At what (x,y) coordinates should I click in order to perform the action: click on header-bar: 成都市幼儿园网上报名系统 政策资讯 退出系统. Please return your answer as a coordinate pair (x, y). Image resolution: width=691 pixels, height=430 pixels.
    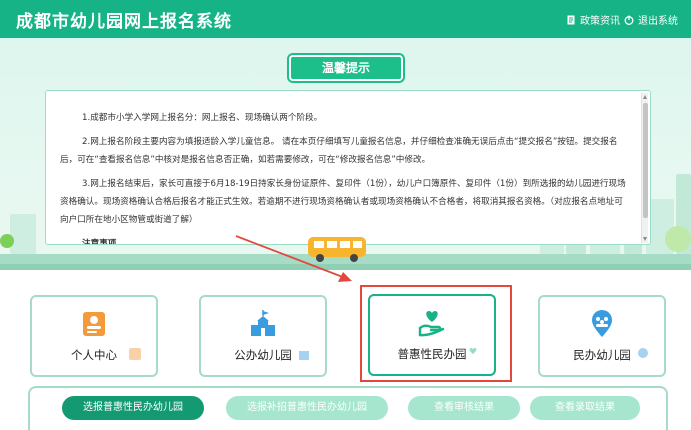
    Looking at the image, I should click on (345, 19).